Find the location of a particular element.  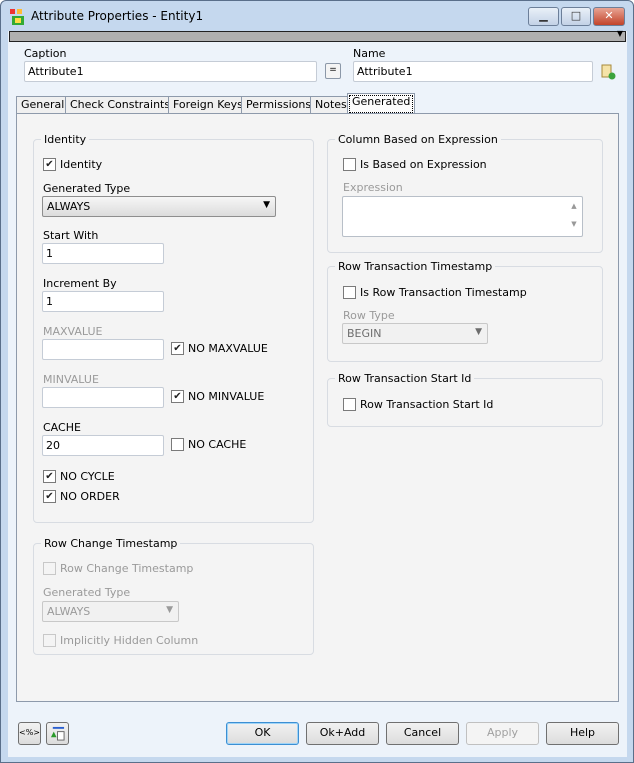

name-input: Attribute1 is located at coordinates (473, 71).